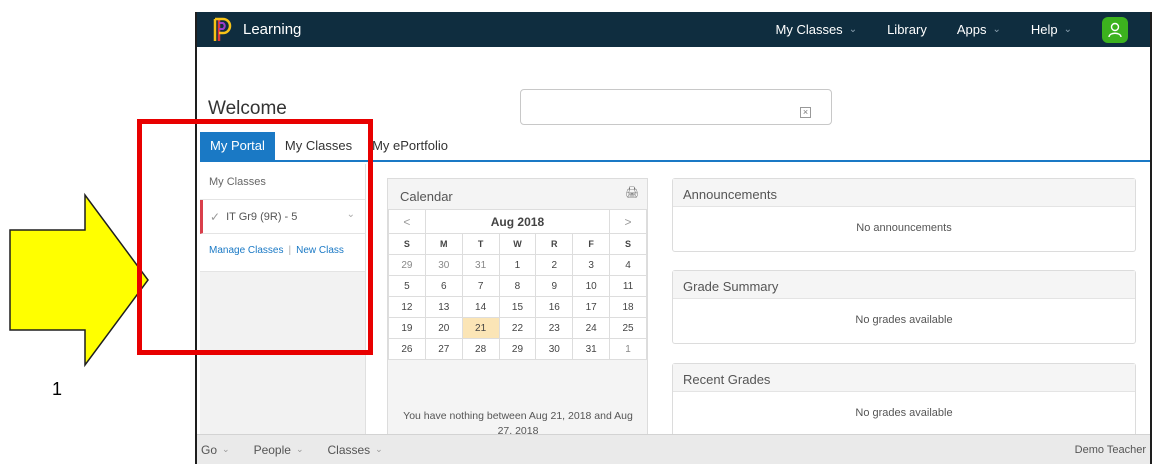 The image size is (1170, 464). Describe the element at coordinates (591, 328) in the screenshot. I see `calendar-day: 24` at that location.